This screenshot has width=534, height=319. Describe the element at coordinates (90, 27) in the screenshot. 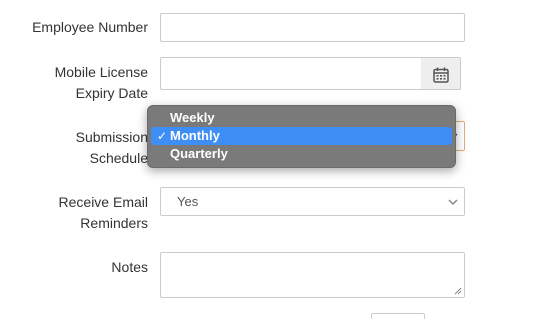

I see `employee-number-label: Employee Number` at that location.